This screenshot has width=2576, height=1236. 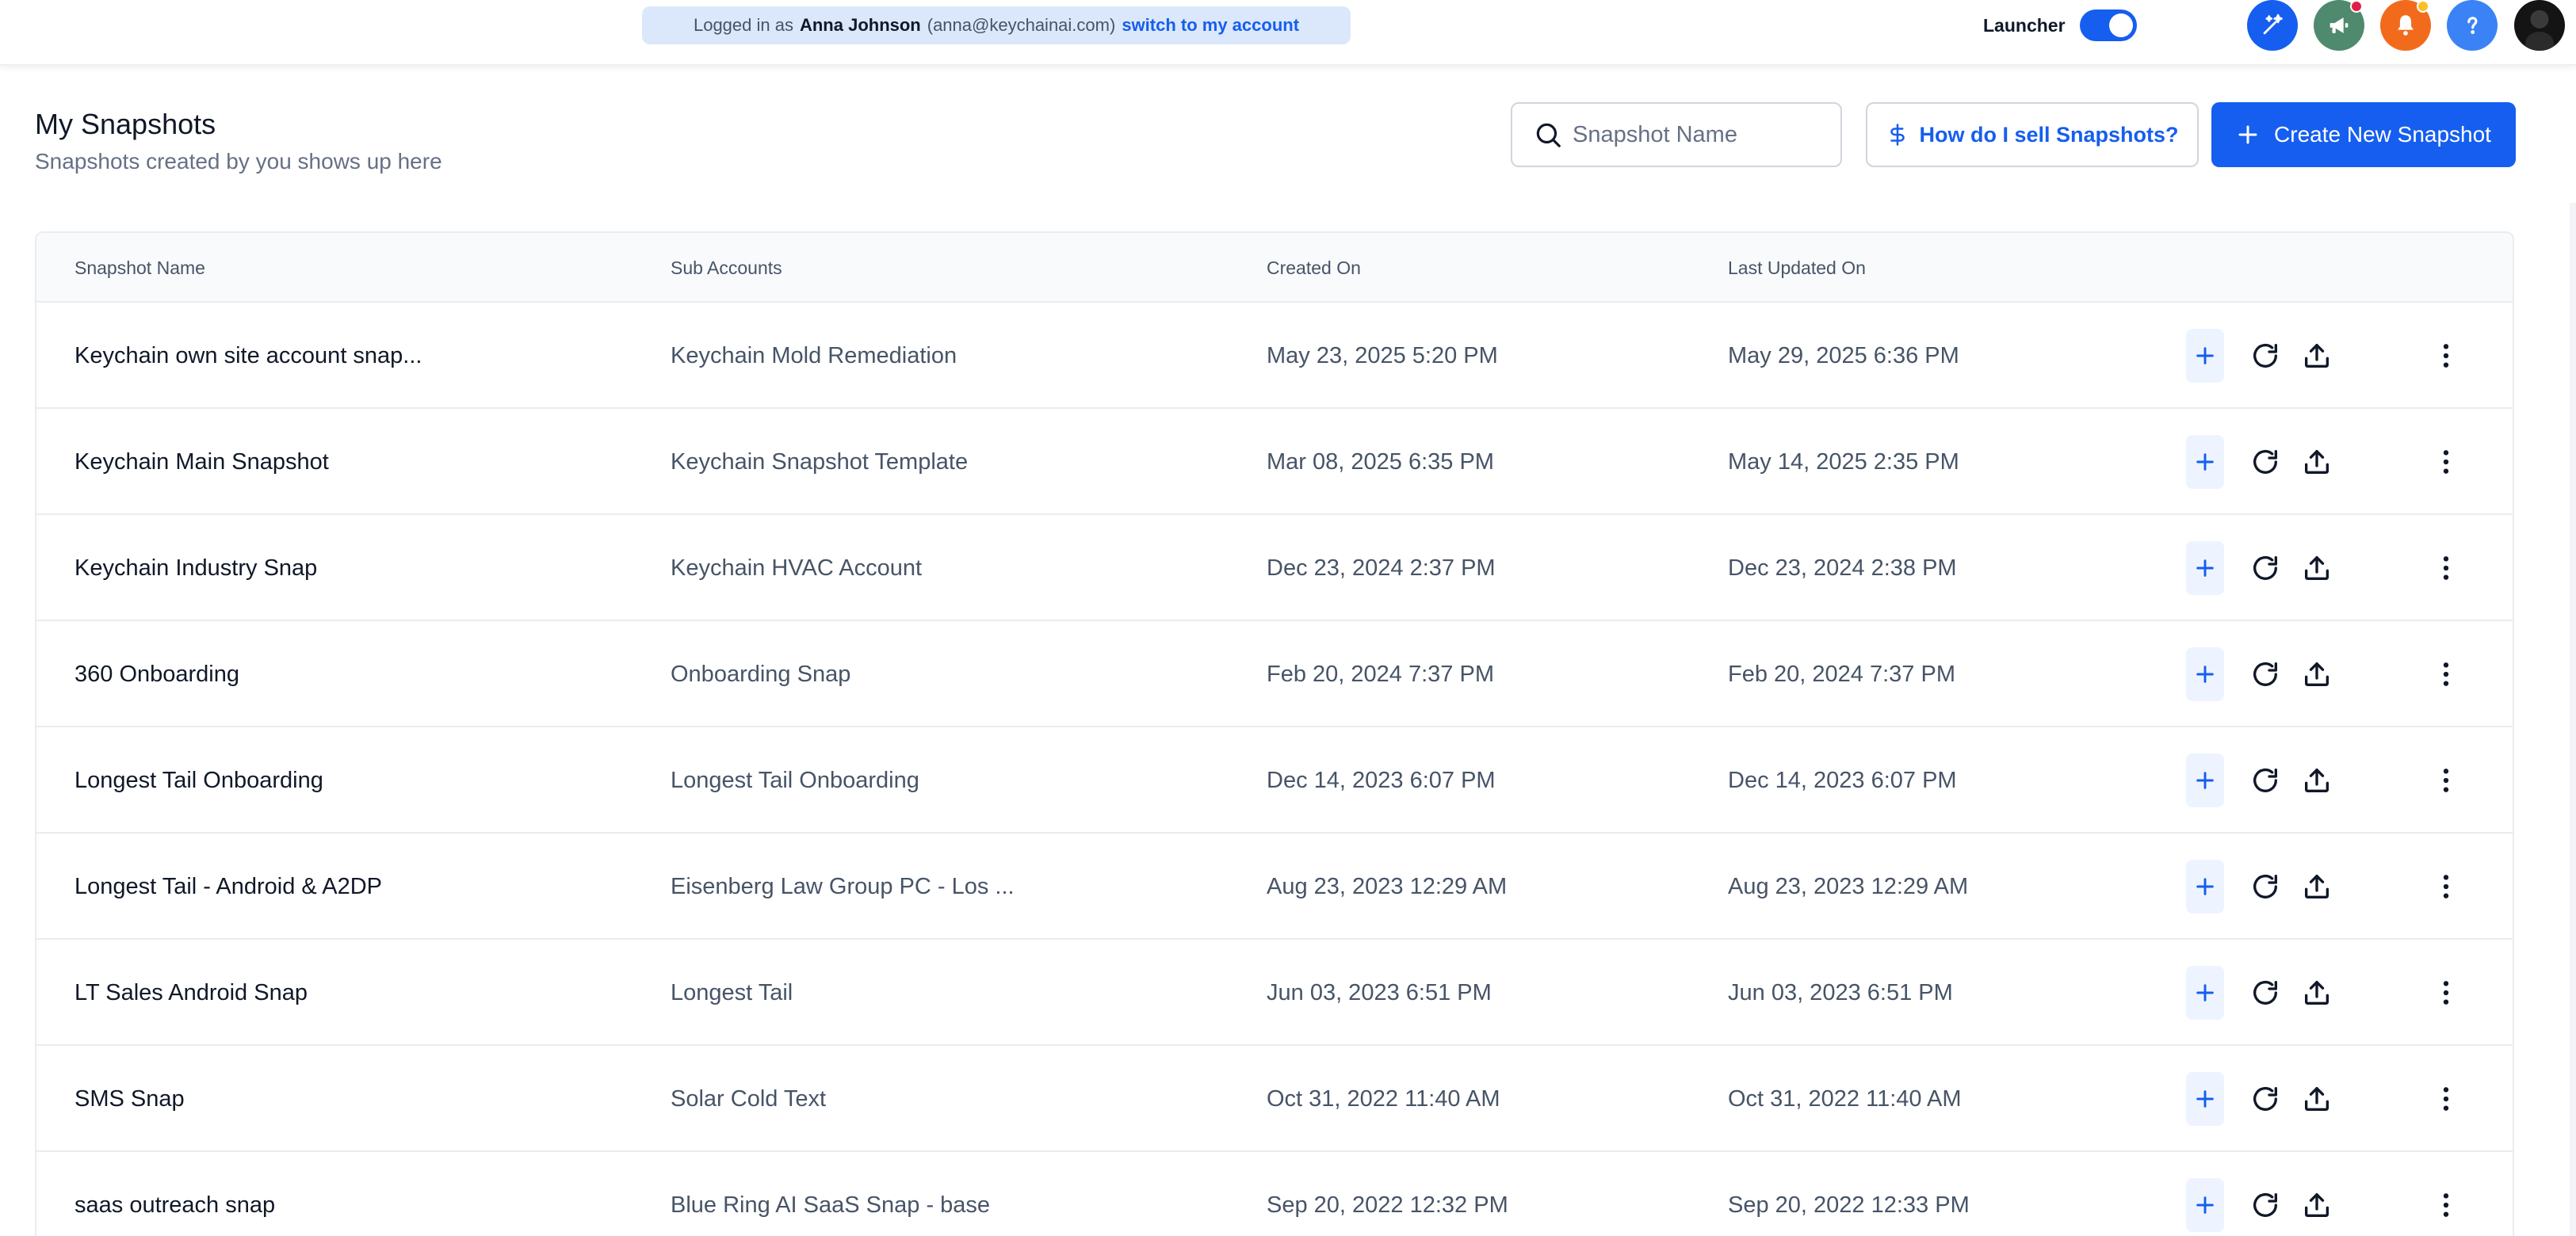 I want to click on how-to-sell-button: How do I sell Snapshots?, so click(x=2033, y=134).